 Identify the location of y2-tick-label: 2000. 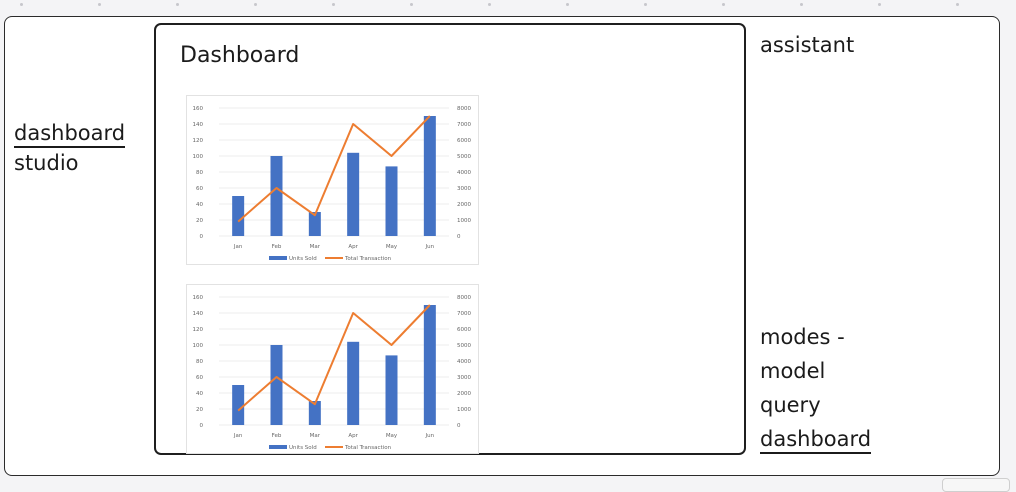
(464, 205).